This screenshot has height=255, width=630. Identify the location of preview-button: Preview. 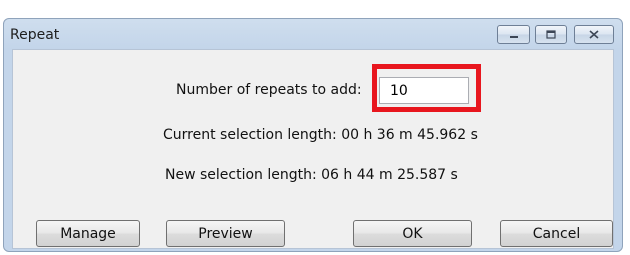
(225, 233).